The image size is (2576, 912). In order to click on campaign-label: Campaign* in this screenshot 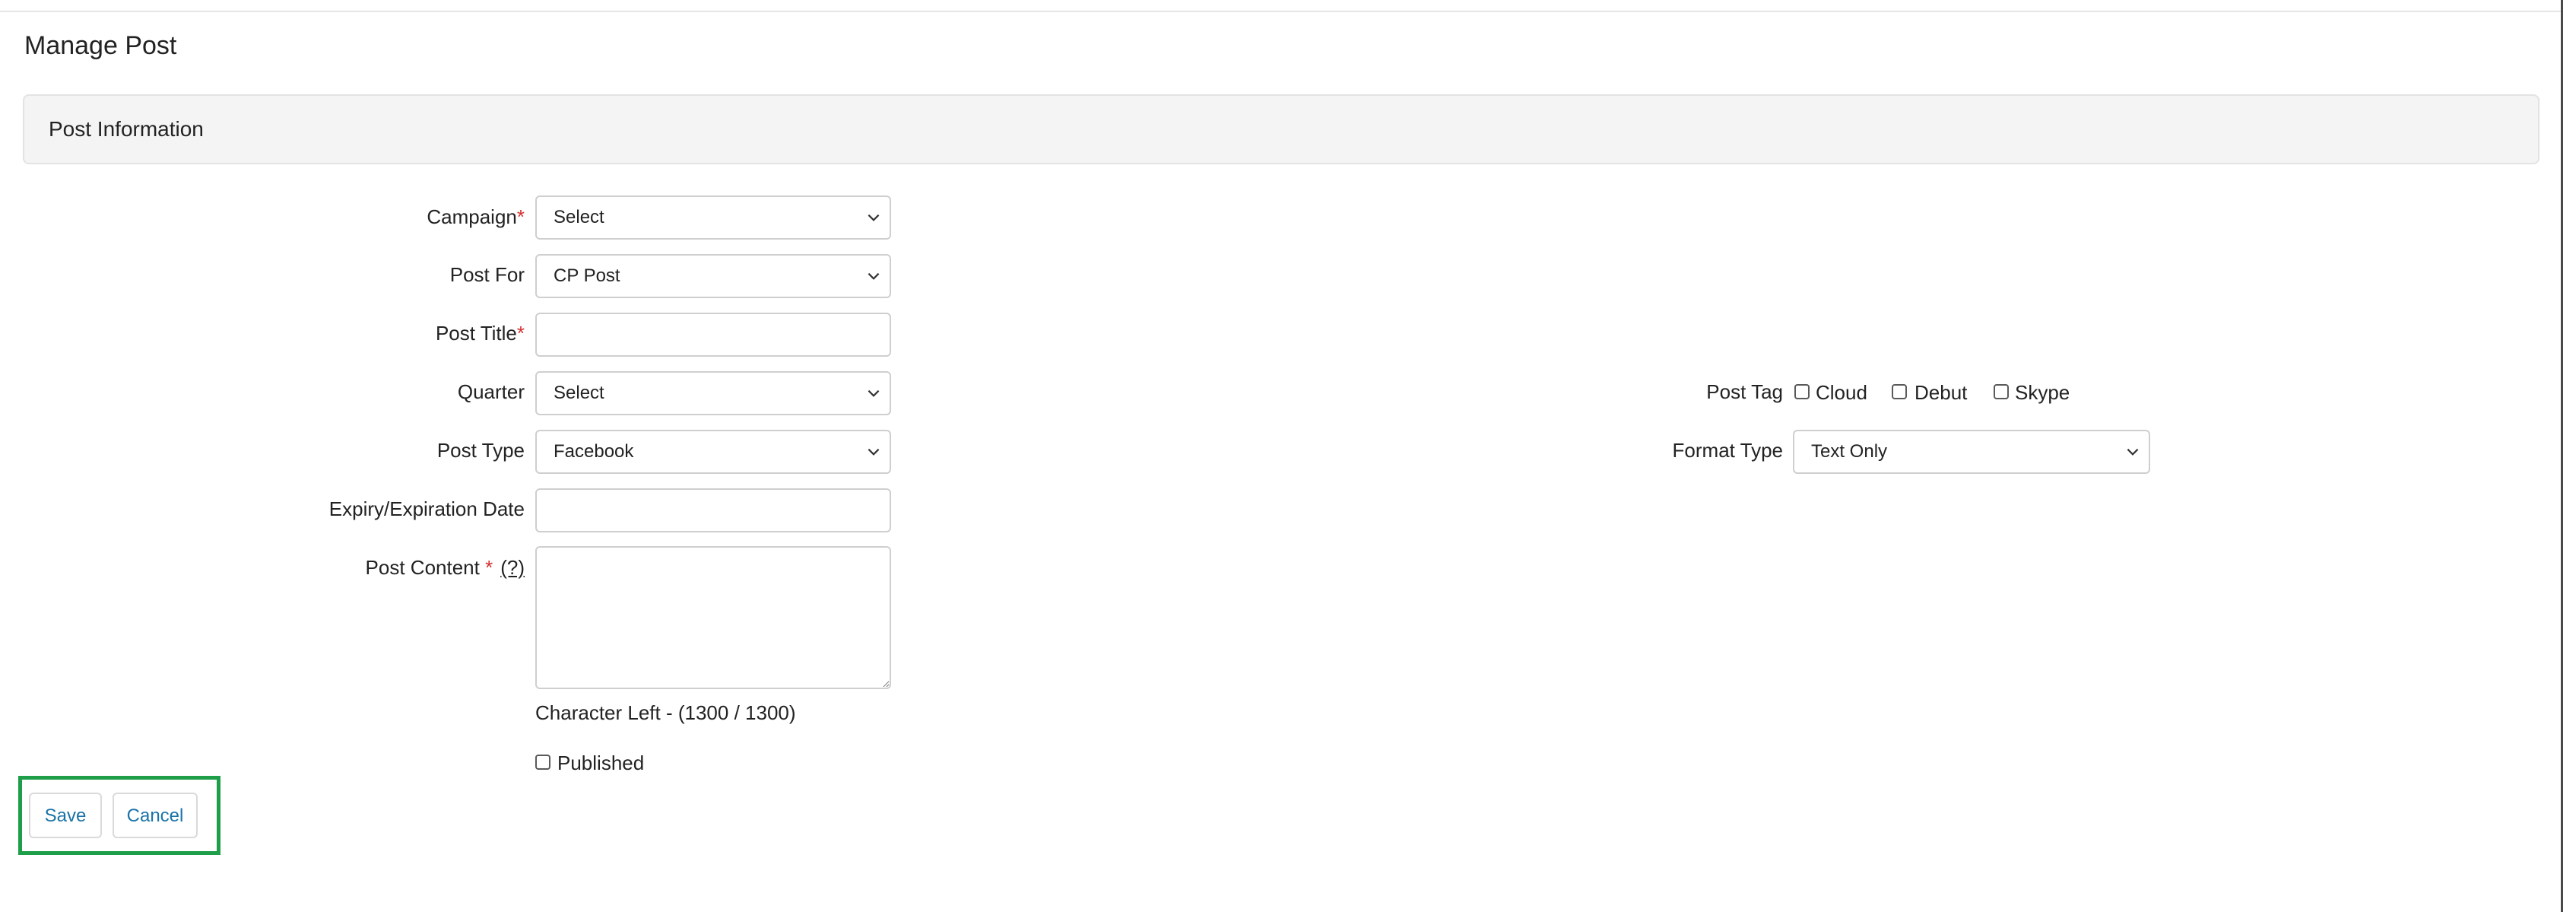, I will do `click(476, 217)`.